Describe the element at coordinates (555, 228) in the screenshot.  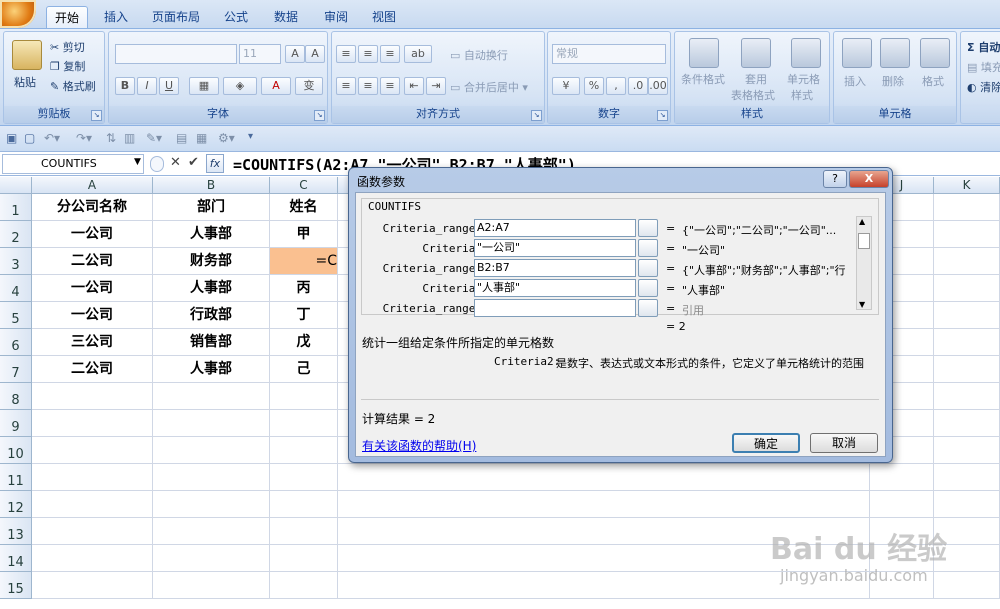
I see `argument-input: A2:A7` at that location.